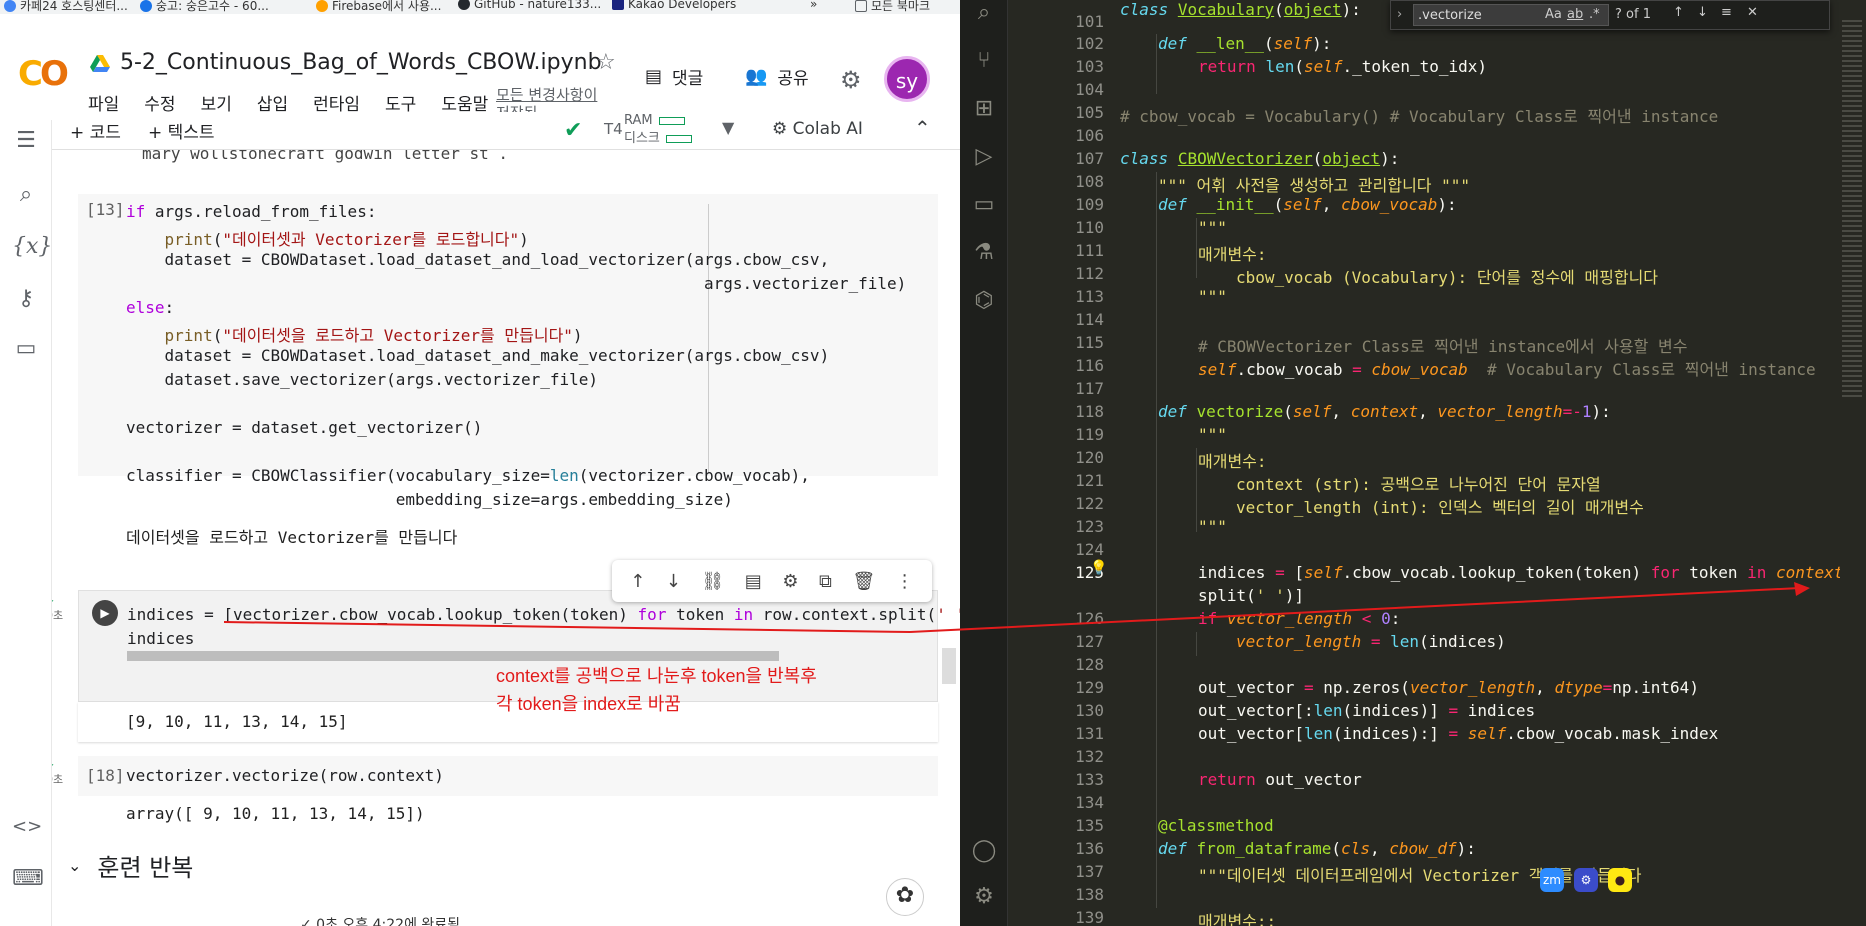  What do you see at coordinates (728, 127) in the screenshot?
I see `runtime-dropdown-caret-icon: ▼` at bounding box center [728, 127].